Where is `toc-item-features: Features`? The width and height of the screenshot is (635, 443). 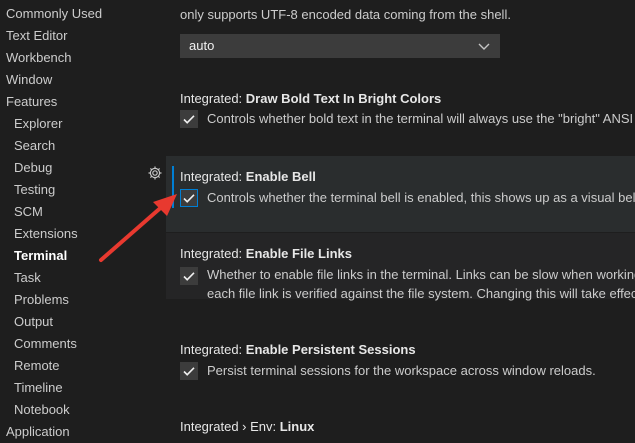 toc-item-features: Features is located at coordinates (31, 102).